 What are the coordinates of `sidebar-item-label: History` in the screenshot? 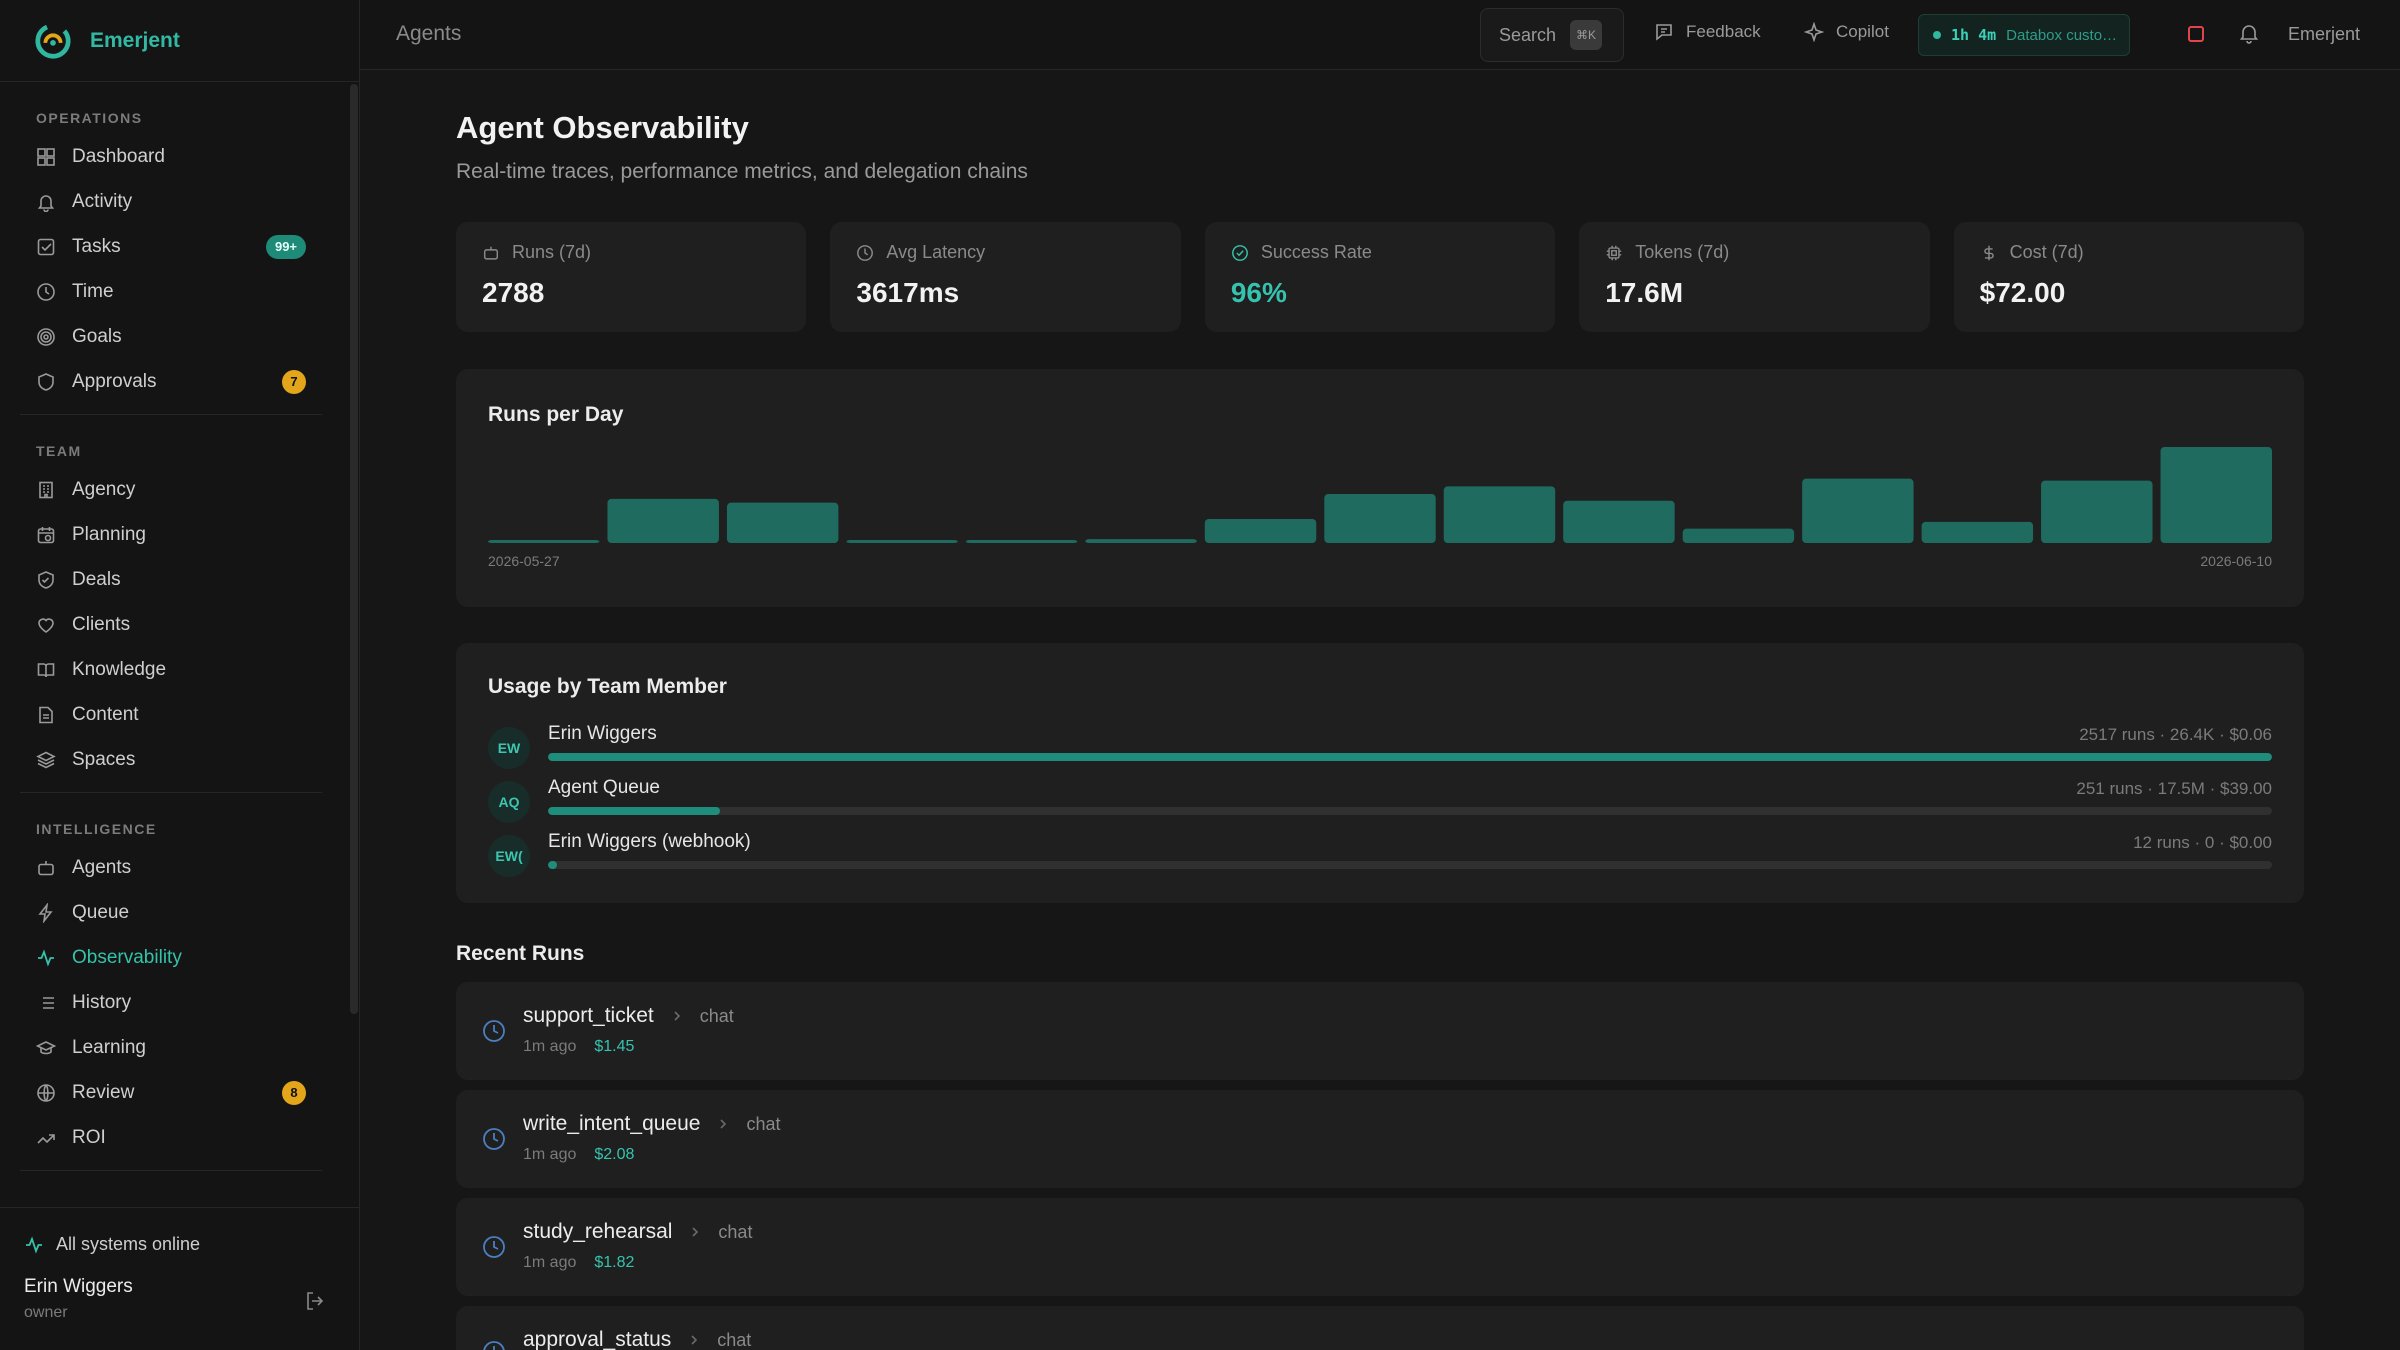 It's located at (102, 1002).